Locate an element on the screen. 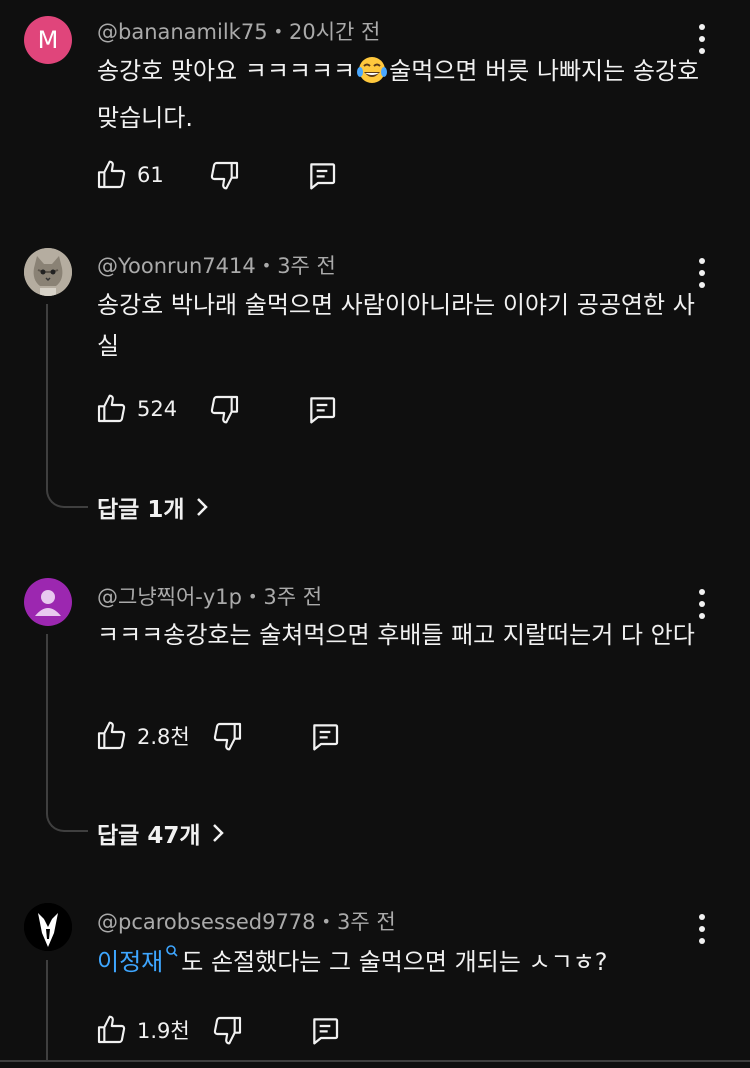 The image size is (750, 1068). like-count: 1.9천 is located at coordinates (163, 1031).